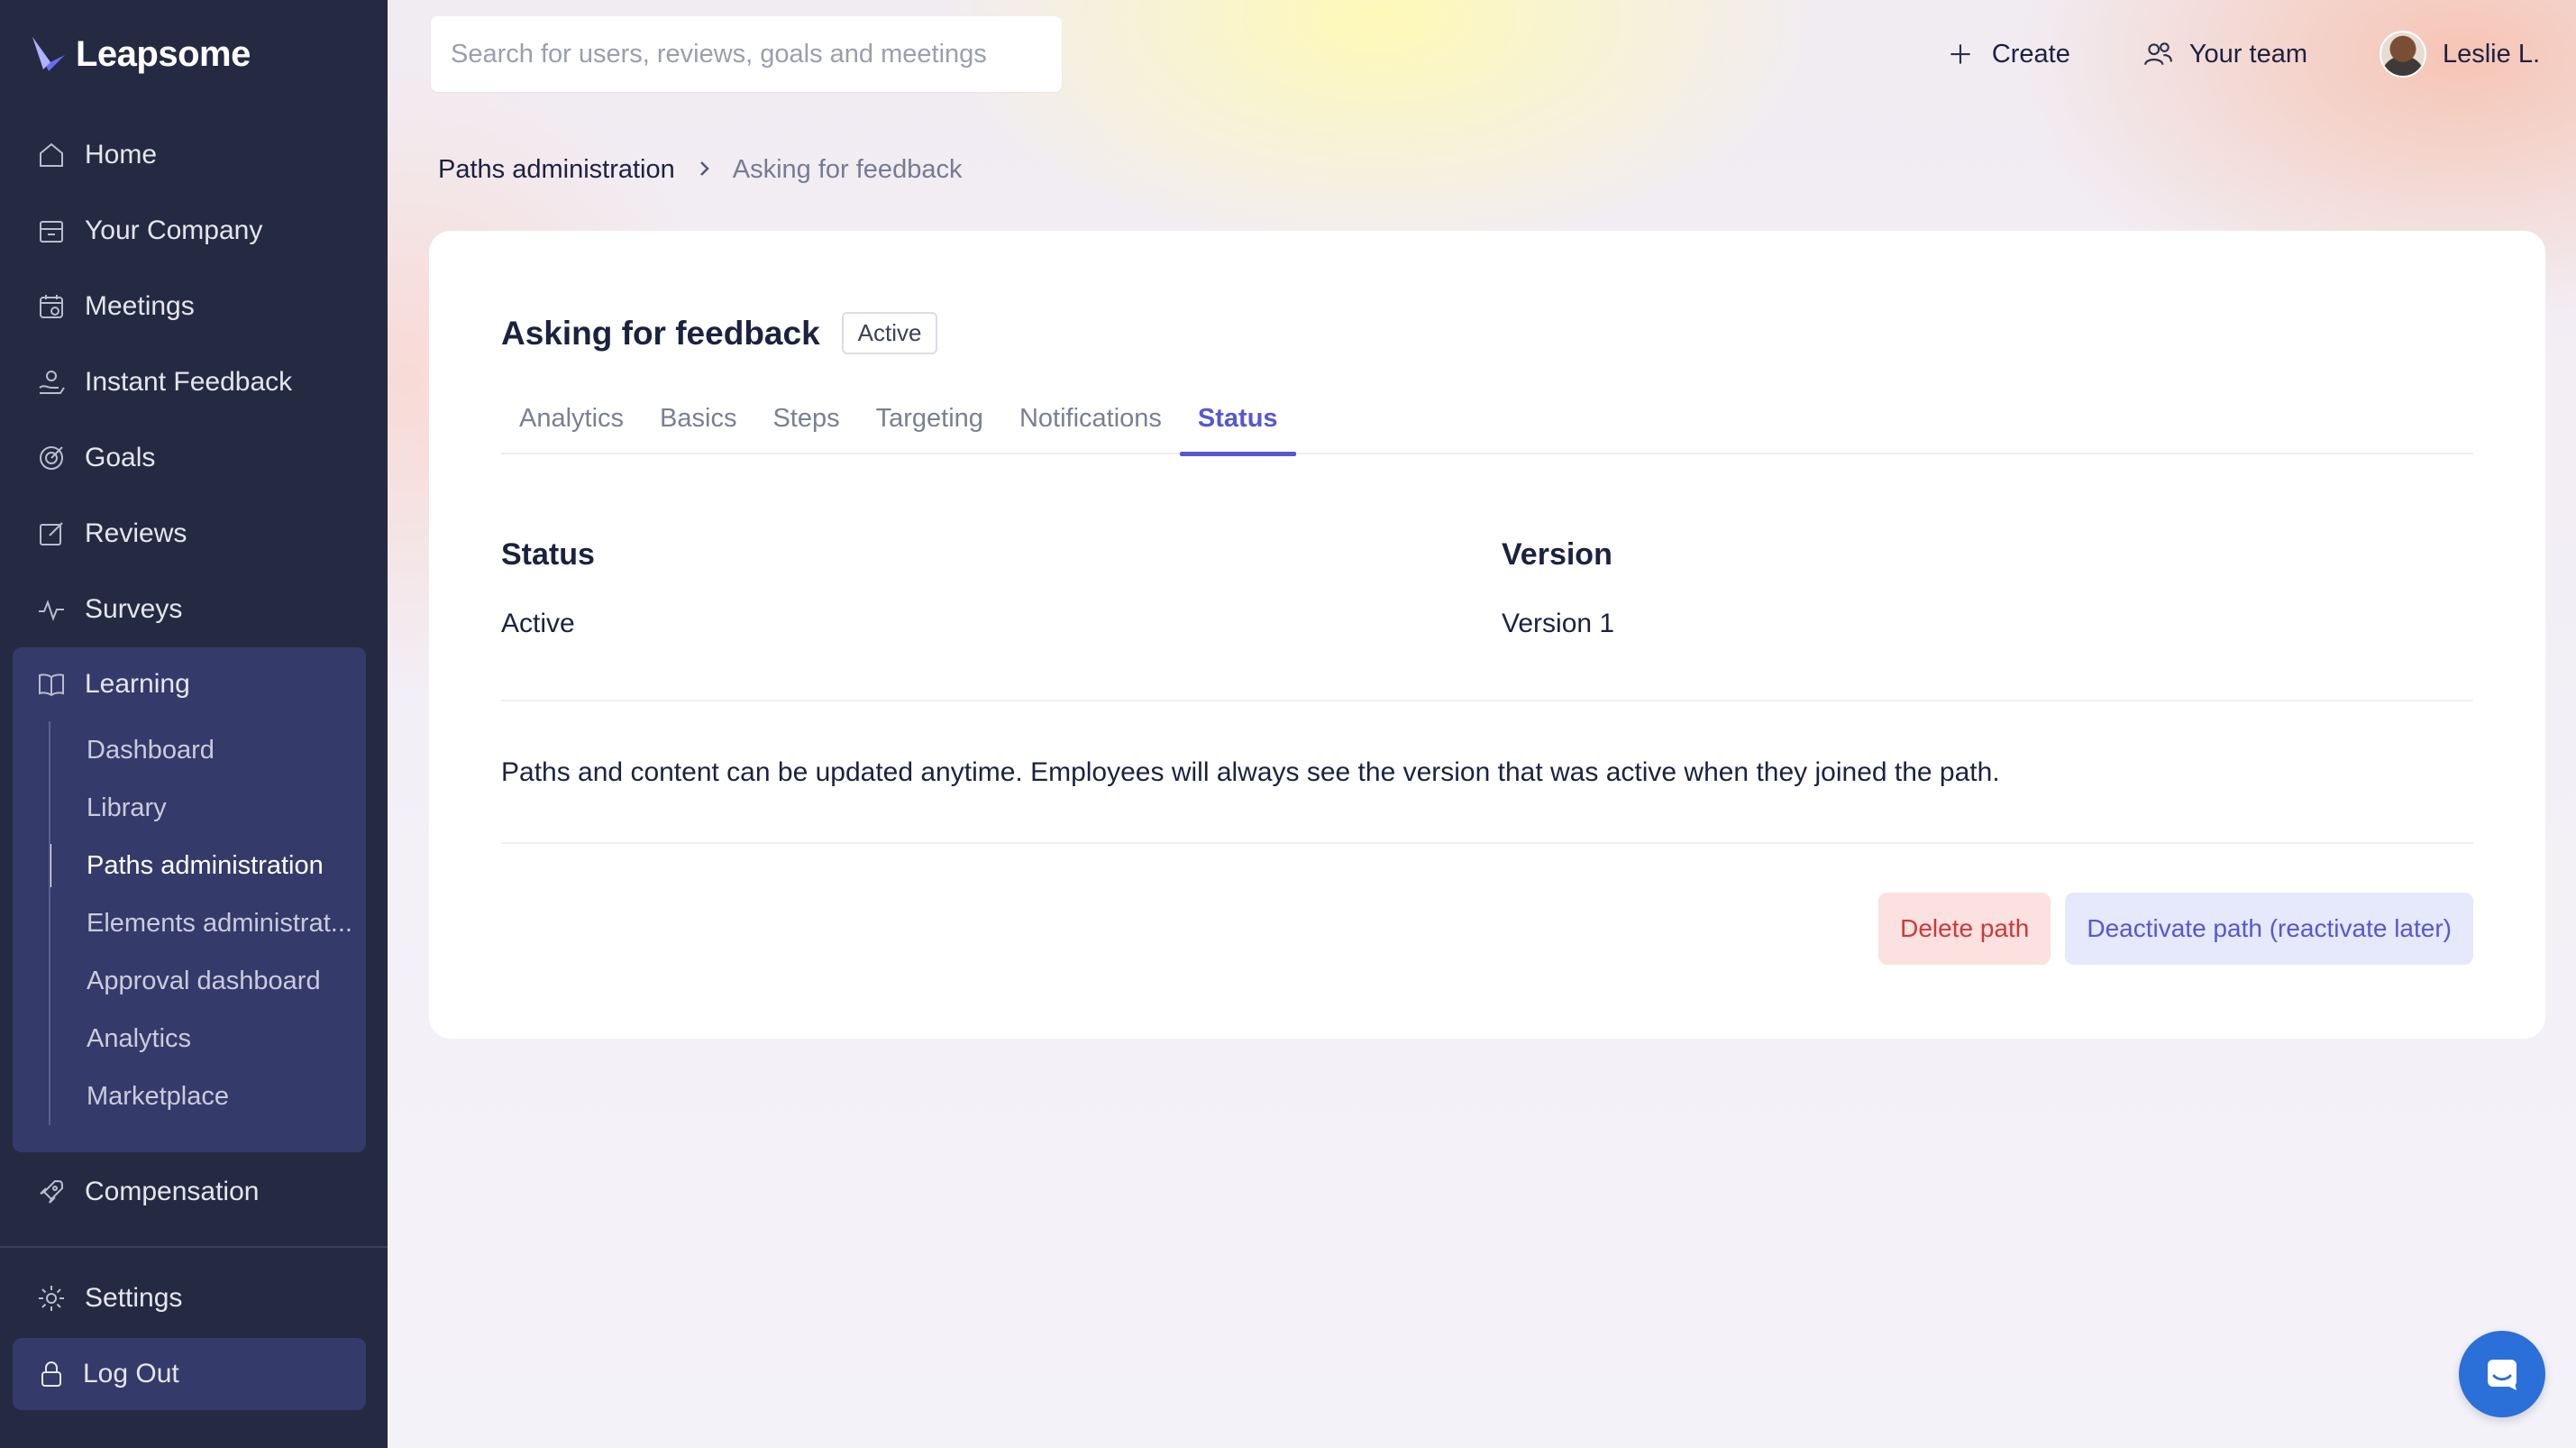 This screenshot has height=1448, width=2576. Describe the element at coordinates (48, 54) in the screenshot. I see `leapsome-logo-icon` at that location.